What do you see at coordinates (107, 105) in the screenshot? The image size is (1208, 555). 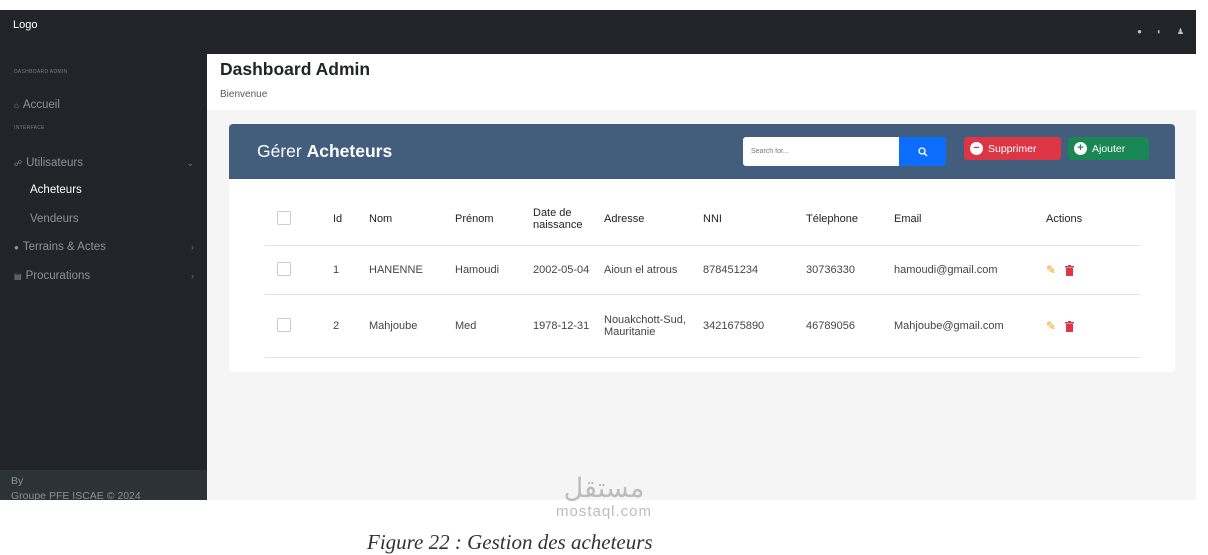 I see `sidebar-item-accueil: ⌂ Accueil` at bounding box center [107, 105].